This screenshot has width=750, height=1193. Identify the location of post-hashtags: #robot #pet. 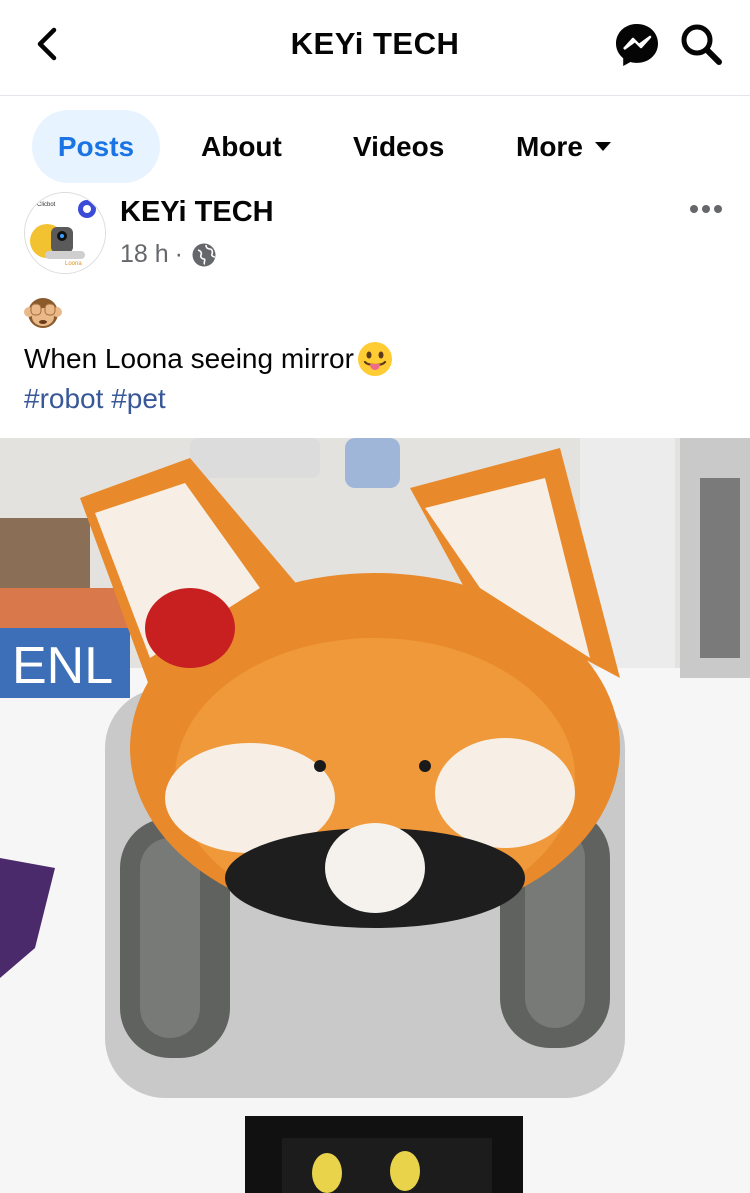
(95, 399).